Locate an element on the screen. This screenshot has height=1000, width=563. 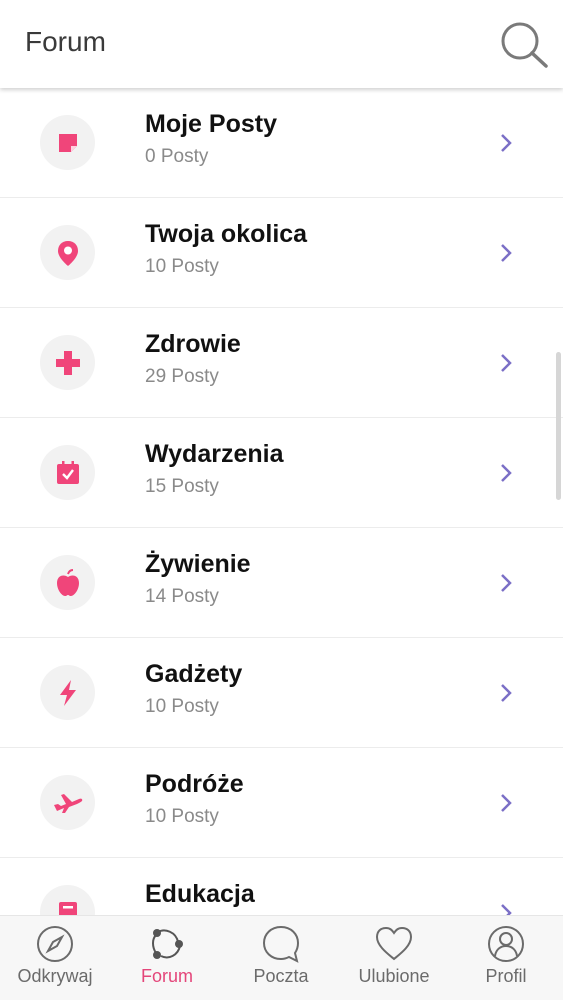
lightning-icon is located at coordinates (67, 692).